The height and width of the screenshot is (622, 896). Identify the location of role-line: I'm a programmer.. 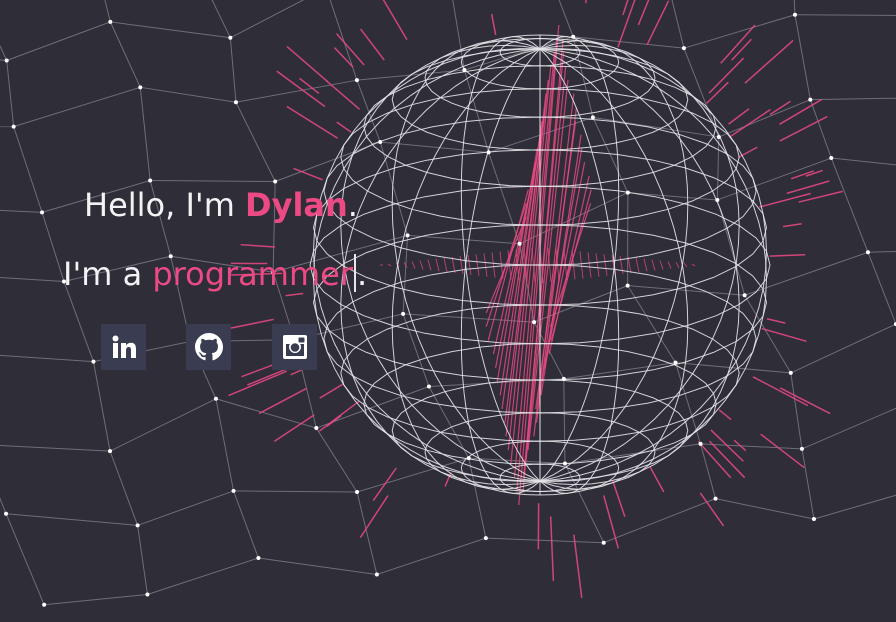
(215, 273).